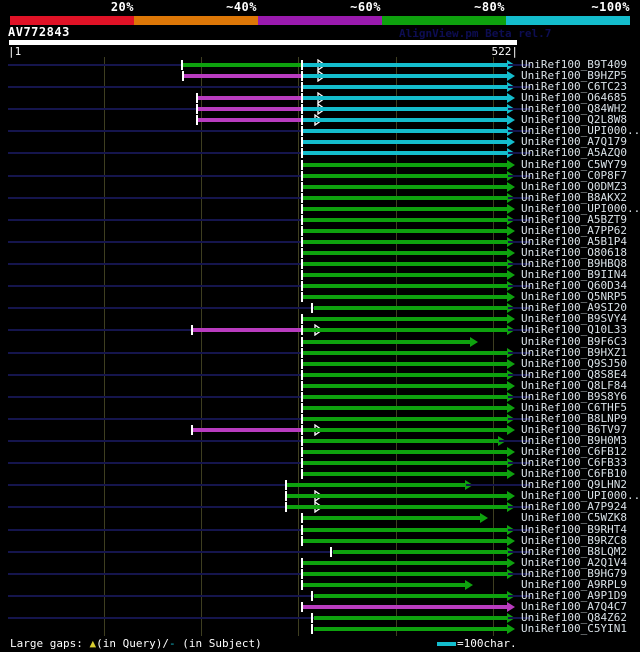 This screenshot has width=640, height=652. Describe the element at coordinates (299, 346) in the screenshot. I see `gridline` at that location.